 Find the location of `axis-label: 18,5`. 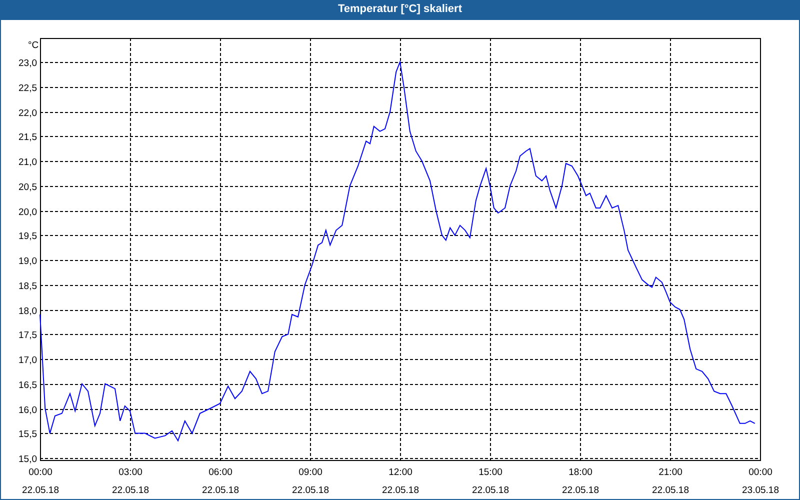

axis-label: 18,5 is located at coordinates (27, 286).